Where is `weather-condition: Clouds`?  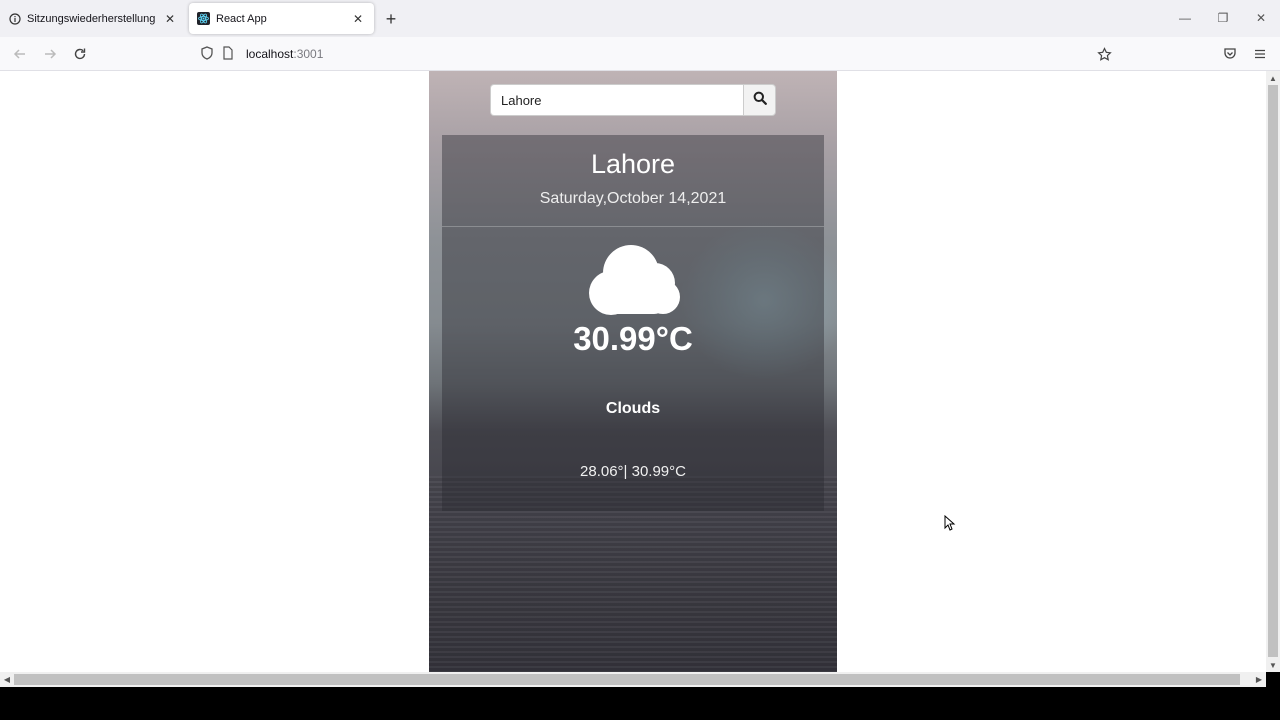
weather-condition: Clouds is located at coordinates (633, 408).